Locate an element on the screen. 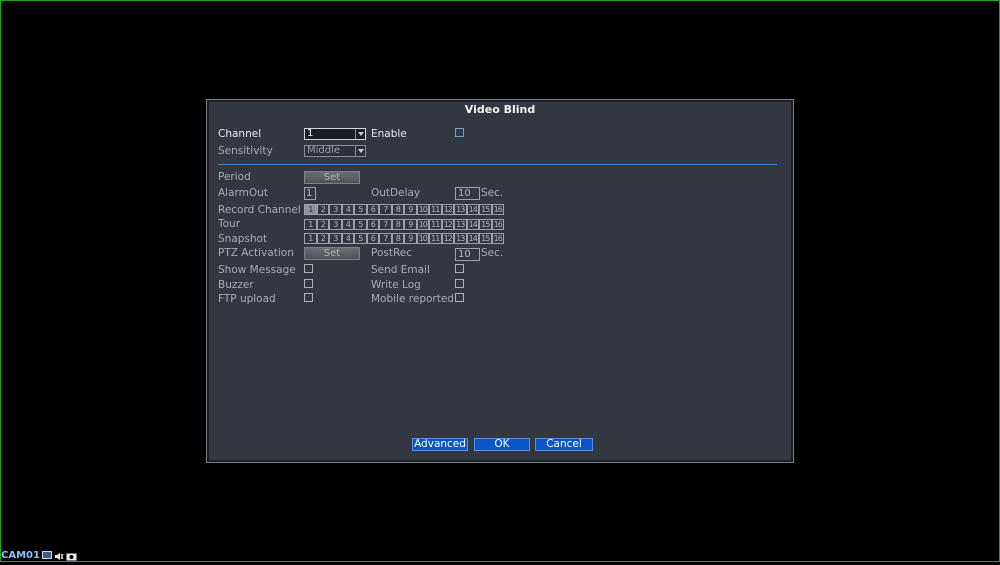  channel-value: 1 is located at coordinates (310, 133).